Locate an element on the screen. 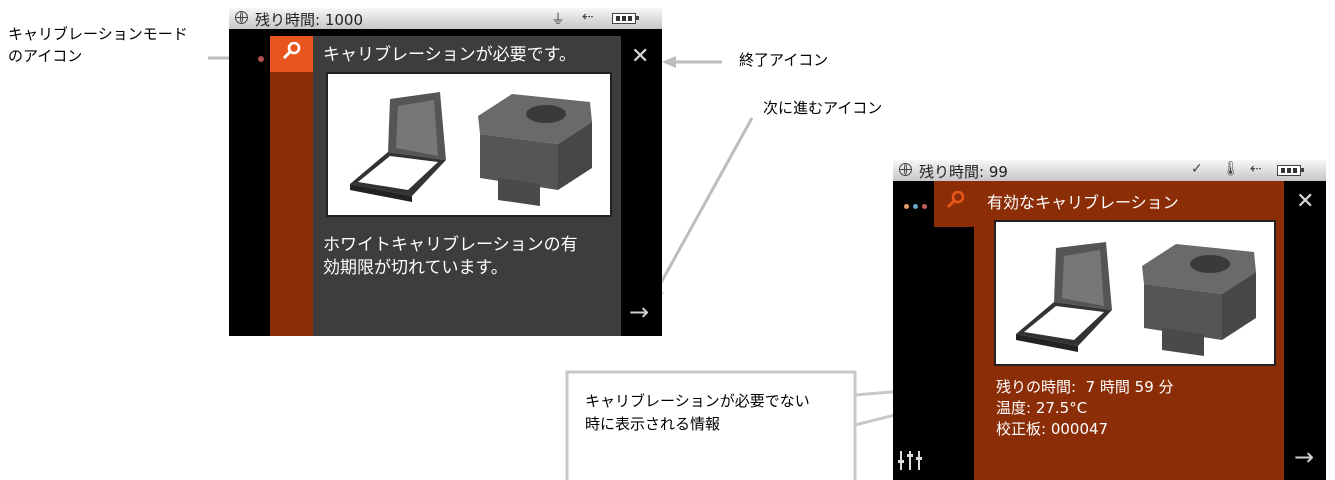  indicator-dot-red is located at coordinates (924, 206).